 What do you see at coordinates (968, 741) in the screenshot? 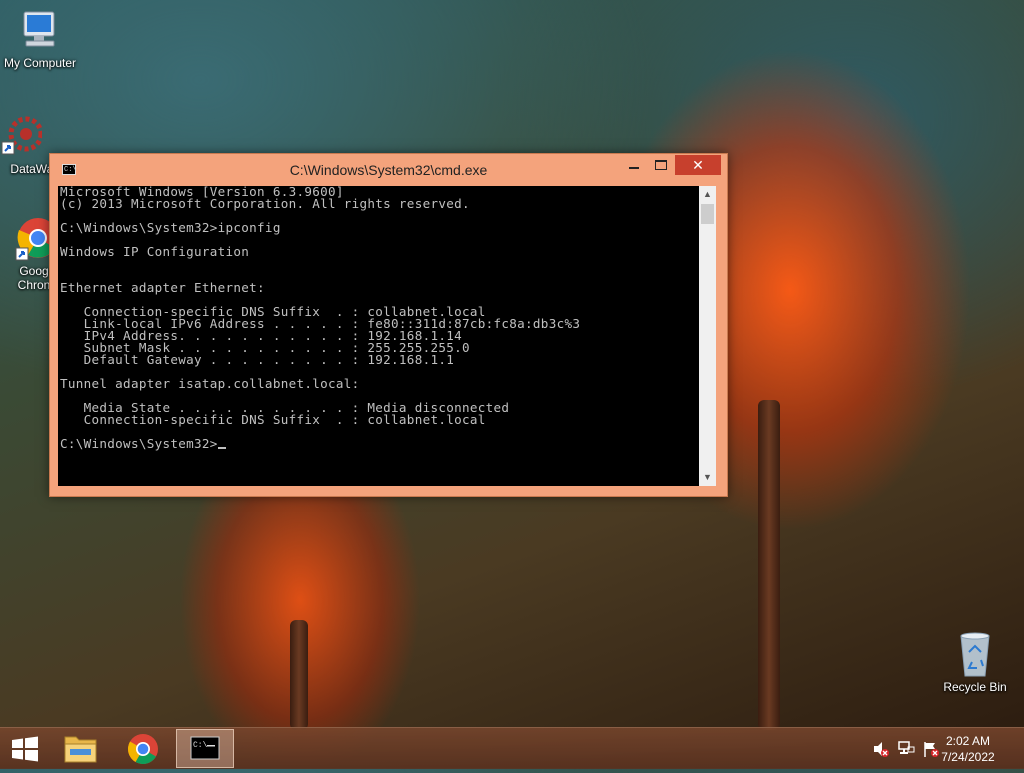
I see `clock-time: 2:02 AM` at bounding box center [968, 741].